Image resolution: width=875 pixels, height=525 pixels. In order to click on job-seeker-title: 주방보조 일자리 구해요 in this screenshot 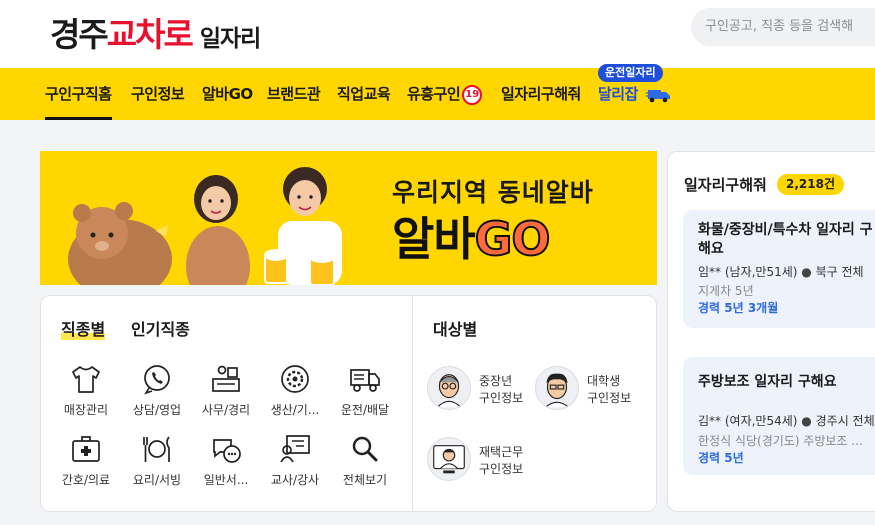, I will do `click(767, 382)`.